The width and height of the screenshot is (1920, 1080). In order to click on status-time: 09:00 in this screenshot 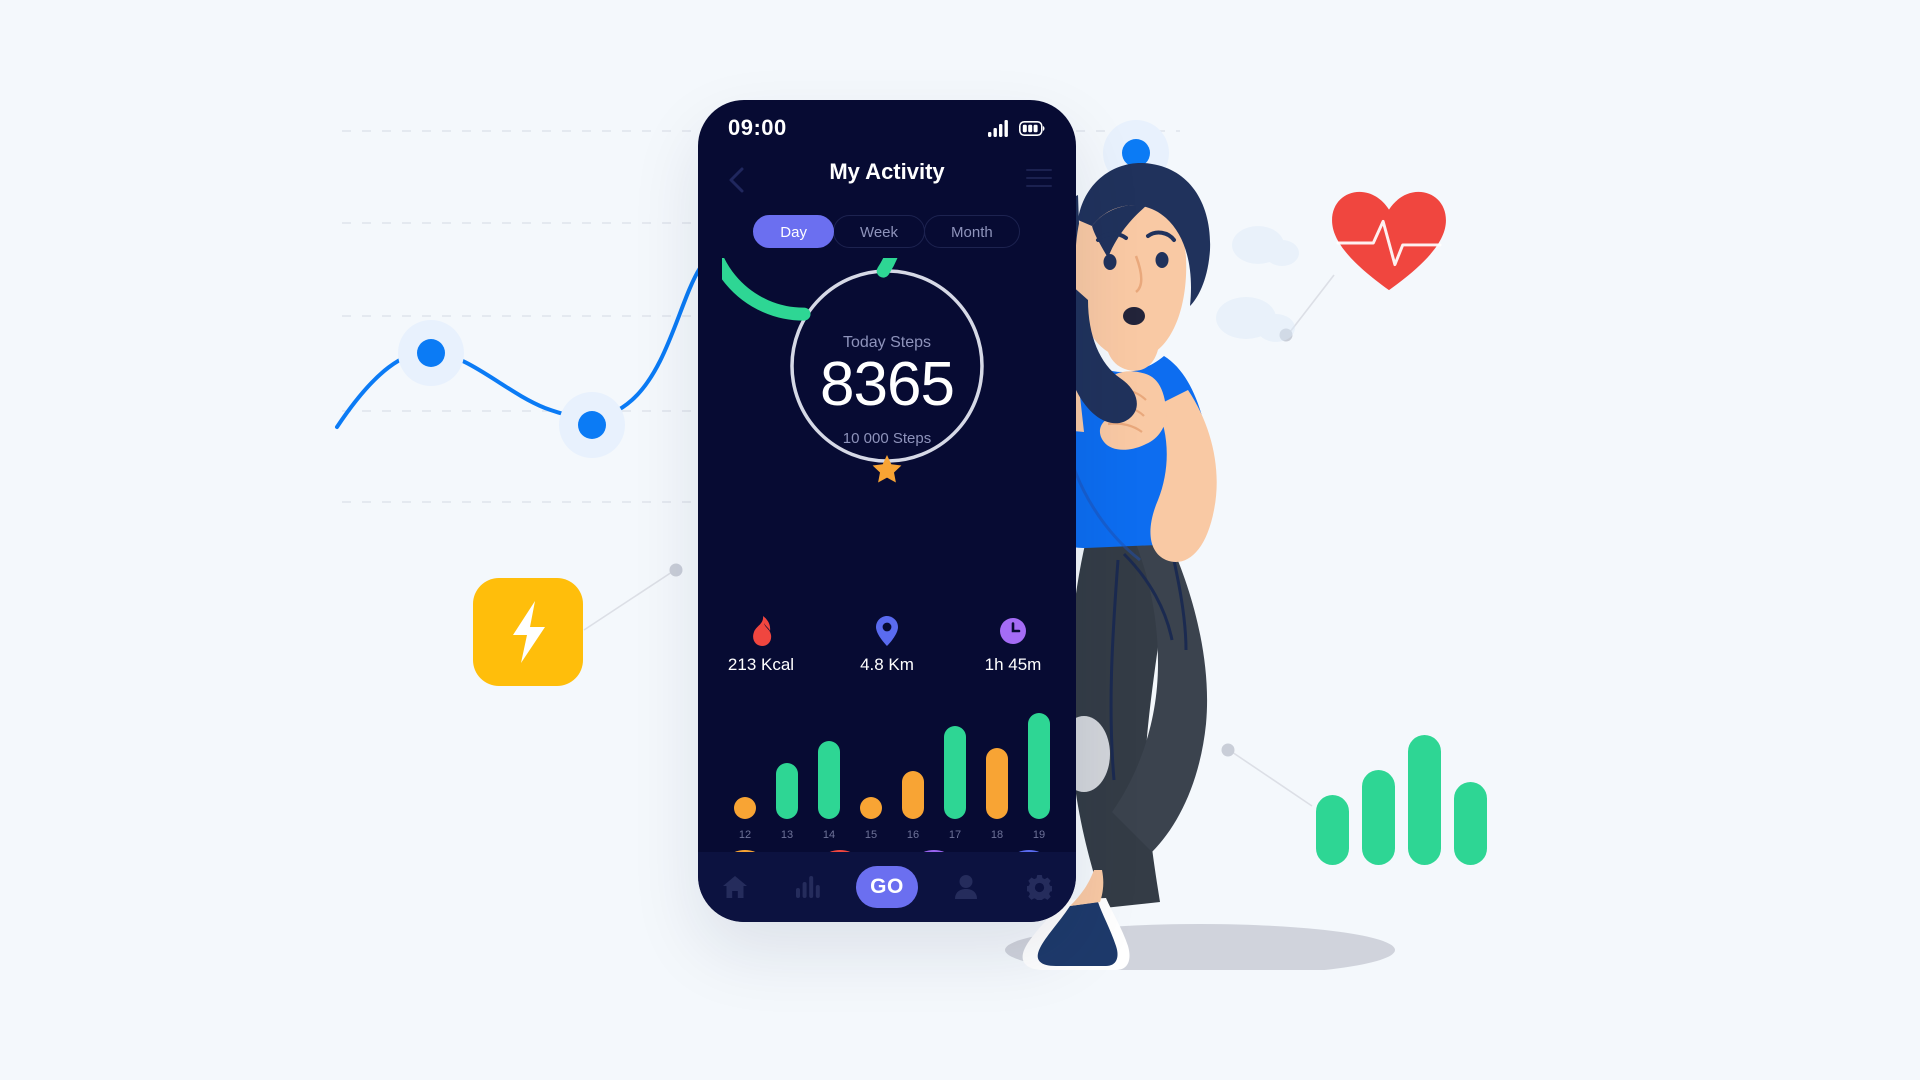, I will do `click(757, 127)`.